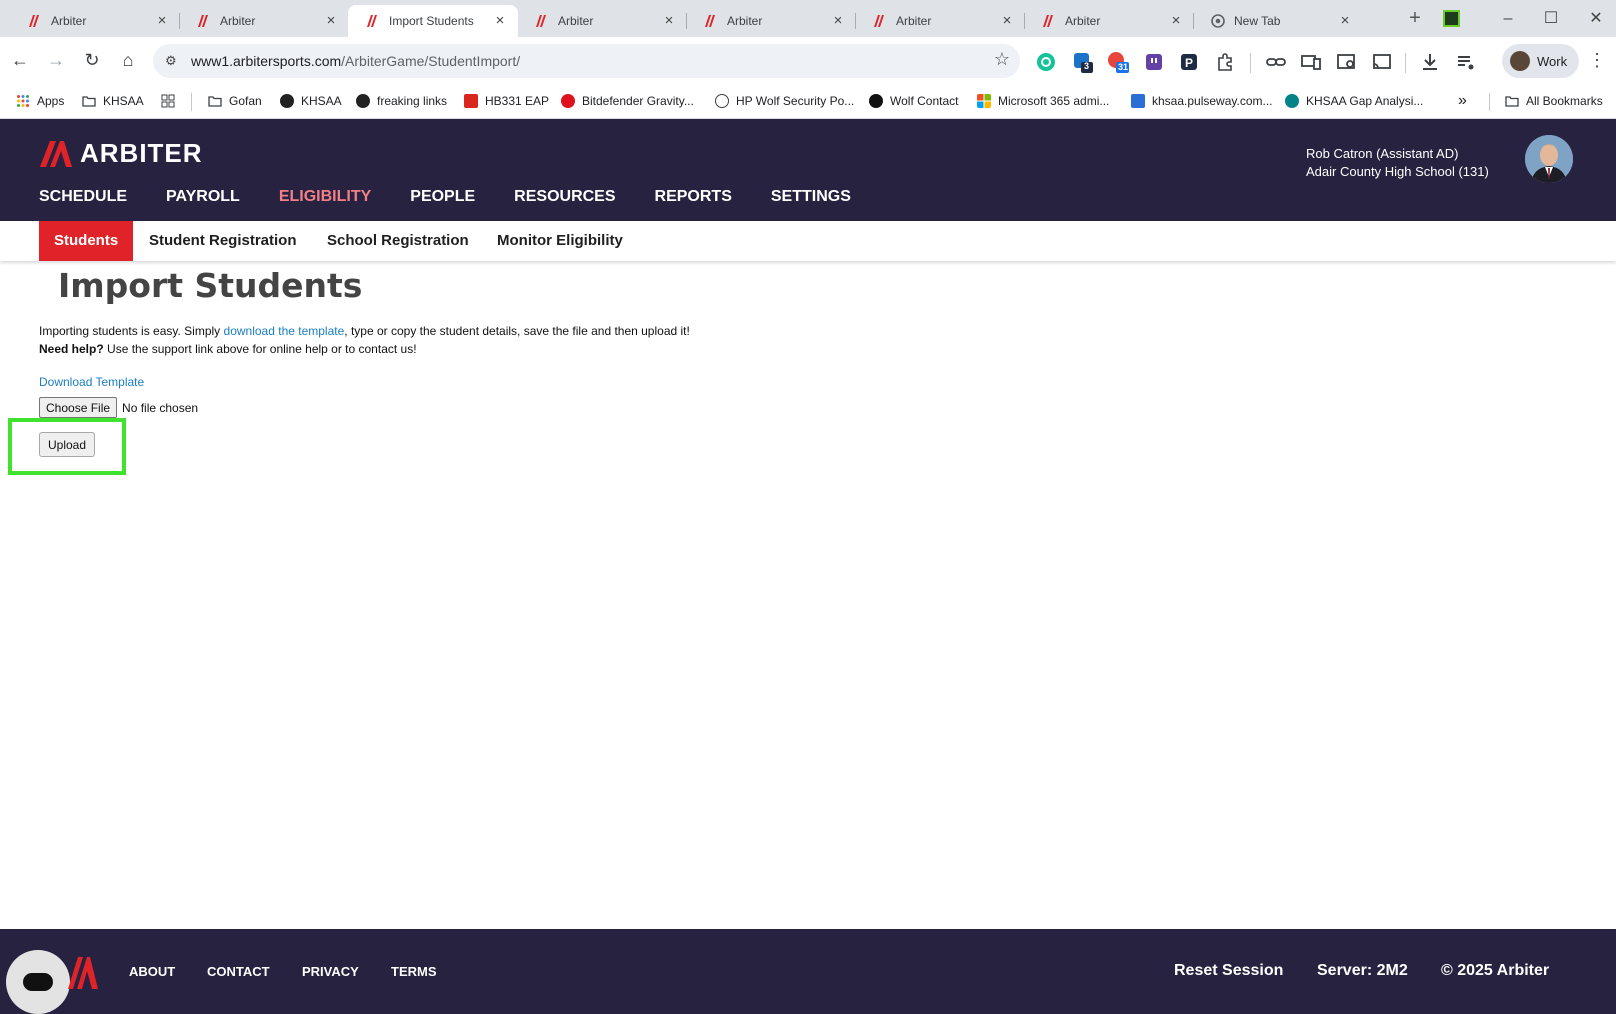 This screenshot has height=1014, width=1616. Describe the element at coordinates (1508, 19) in the screenshot. I see `minimize-icon: –` at that location.